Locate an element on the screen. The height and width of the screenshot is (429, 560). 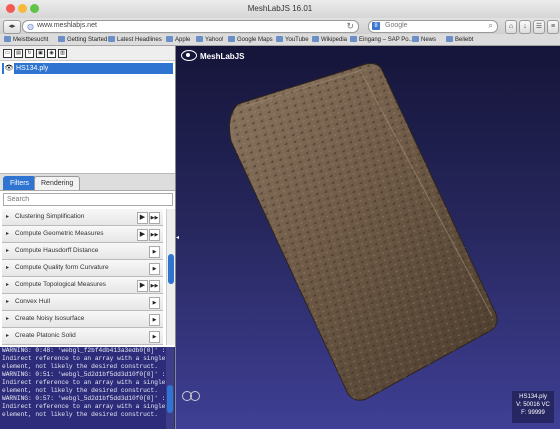
delete-icon: ▥ is located at coordinates (62, 53).